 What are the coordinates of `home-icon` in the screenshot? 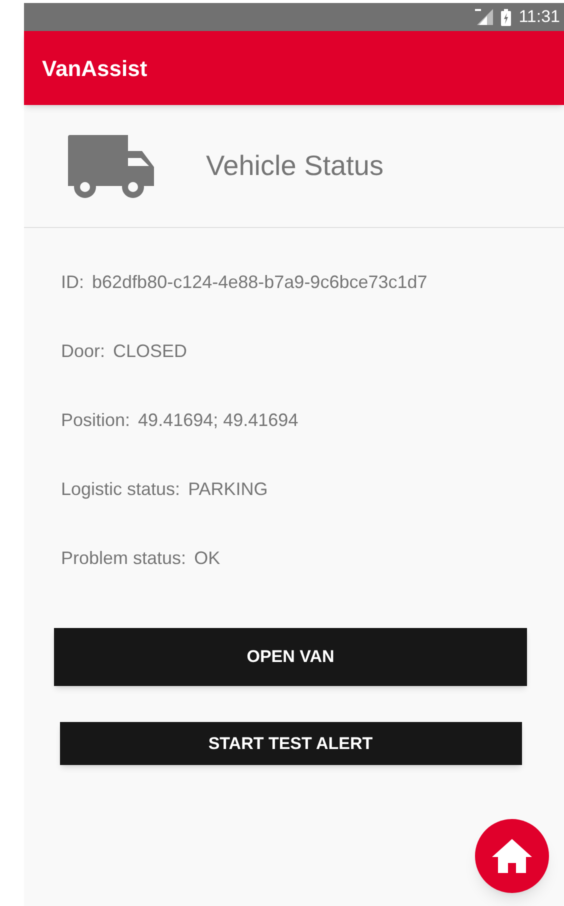 It's located at (512, 856).